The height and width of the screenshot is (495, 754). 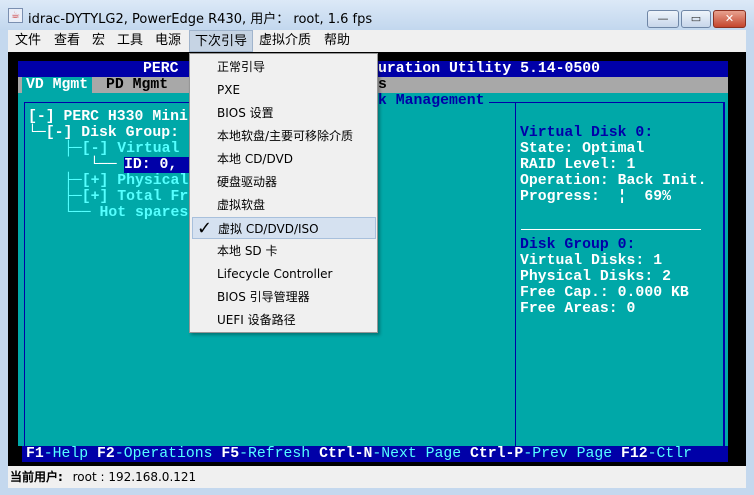 What do you see at coordinates (36, 477) in the screenshot?
I see `status-label: 当前用户:` at bounding box center [36, 477].